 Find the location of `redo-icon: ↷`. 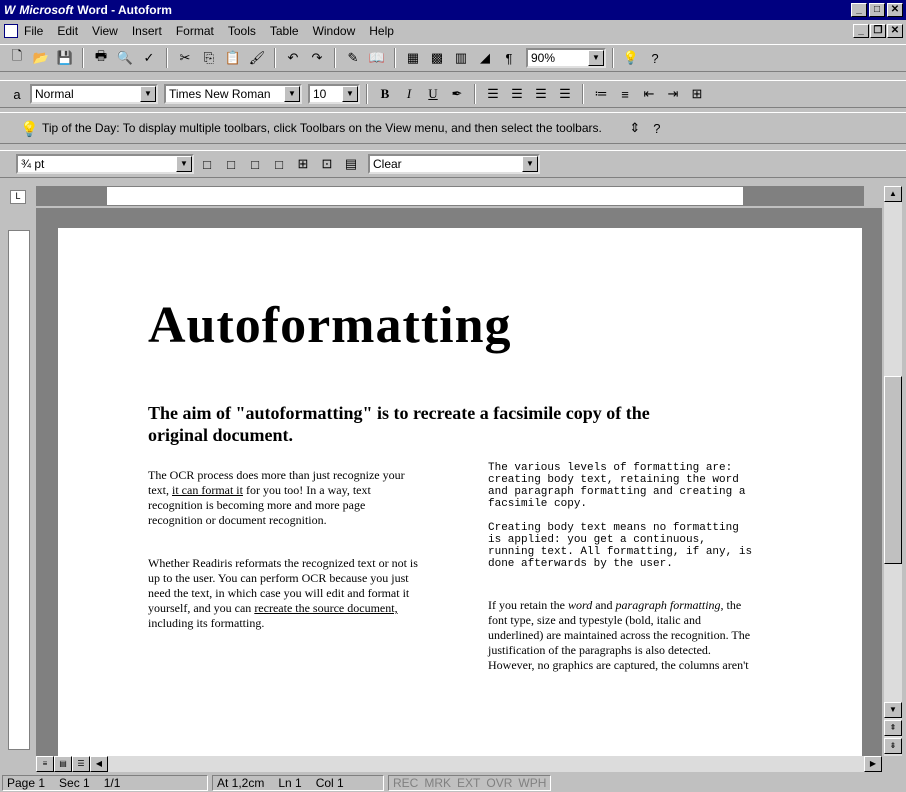

redo-icon: ↷ is located at coordinates (317, 58).